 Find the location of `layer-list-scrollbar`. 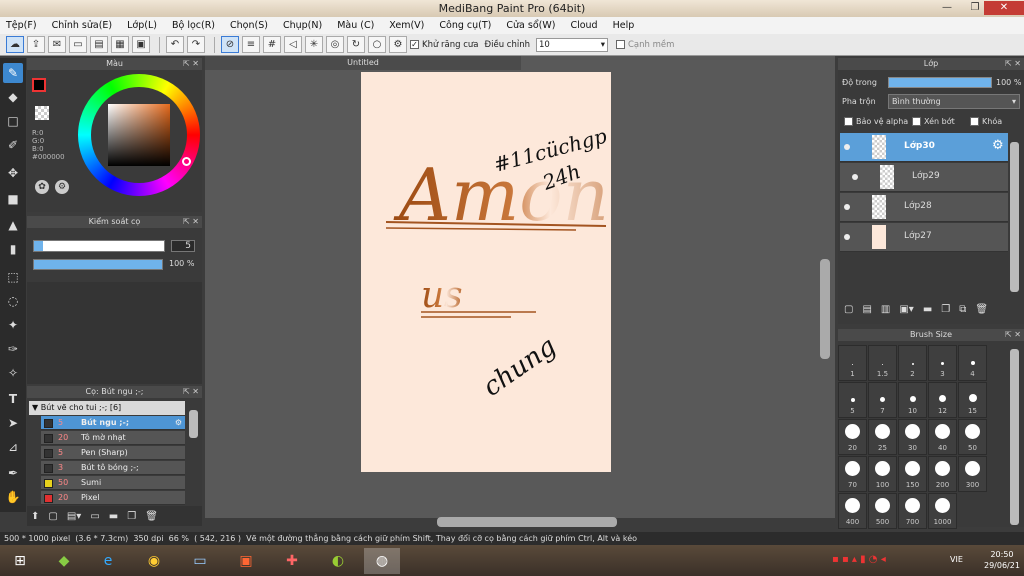

layer-list-scrollbar is located at coordinates (1014, 217).